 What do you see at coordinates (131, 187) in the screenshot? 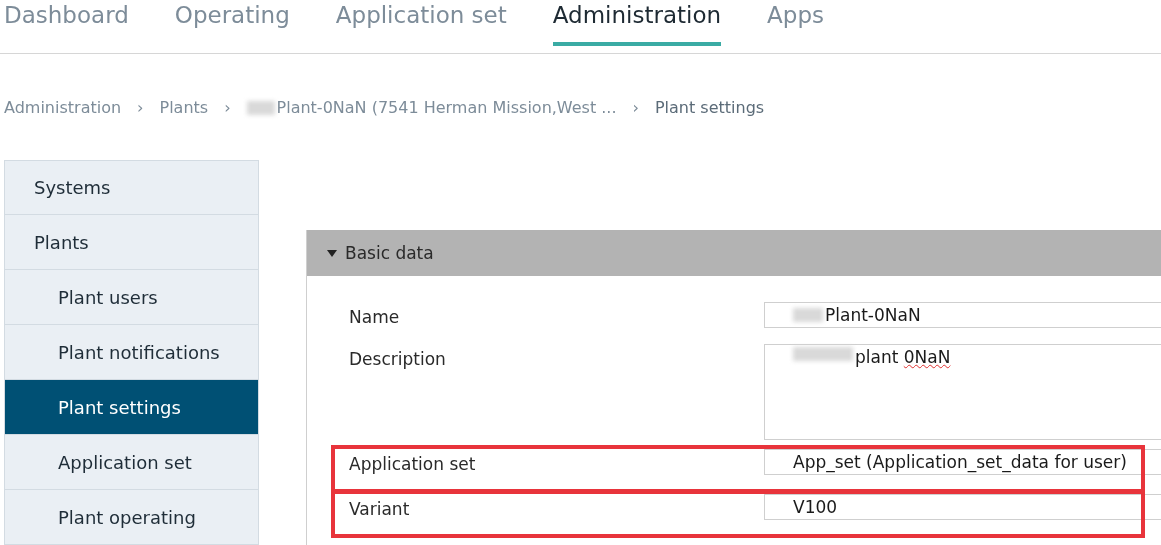
I see `sidebar-item: Systems` at bounding box center [131, 187].